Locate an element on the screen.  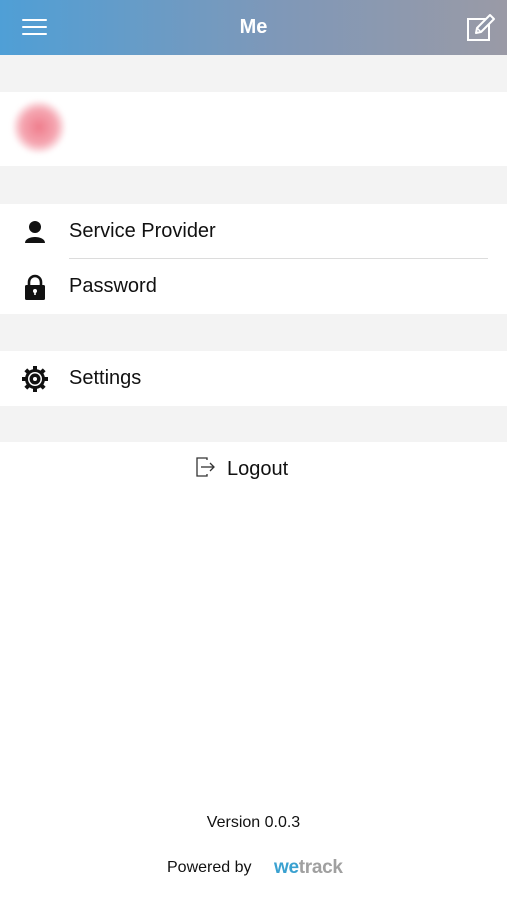
settings-label: Settings is located at coordinates (105, 378).